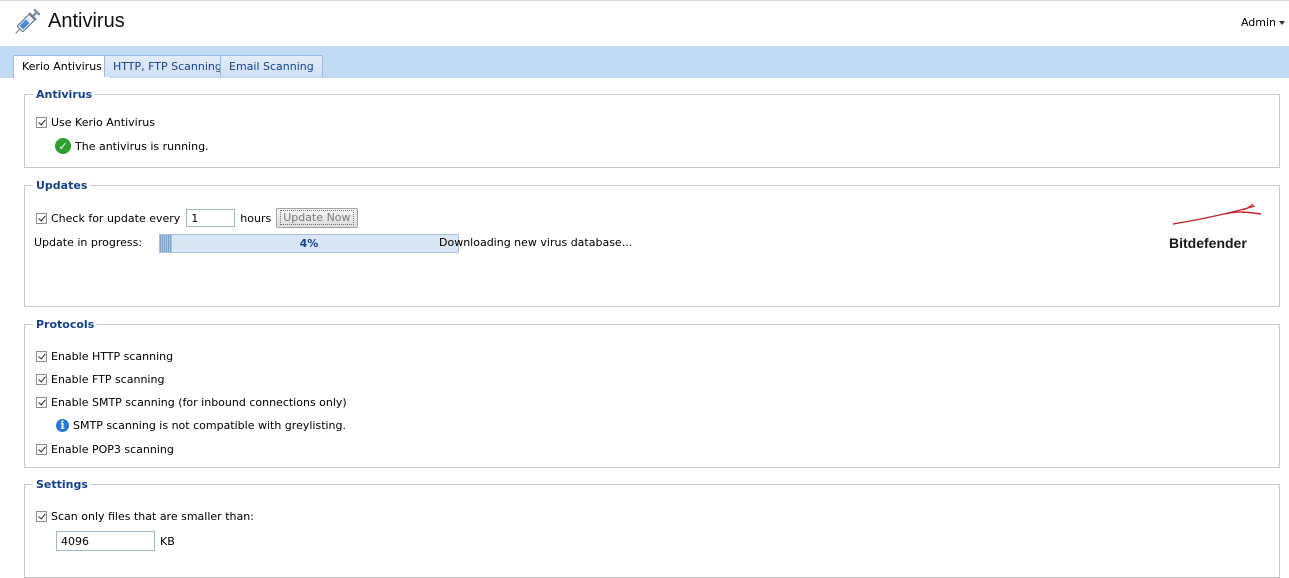 The width and height of the screenshot is (1289, 578). What do you see at coordinates (64, 94) in the screenshot?
I see `antivirus-legend: Antivirus` at bounding box center [64, 94].